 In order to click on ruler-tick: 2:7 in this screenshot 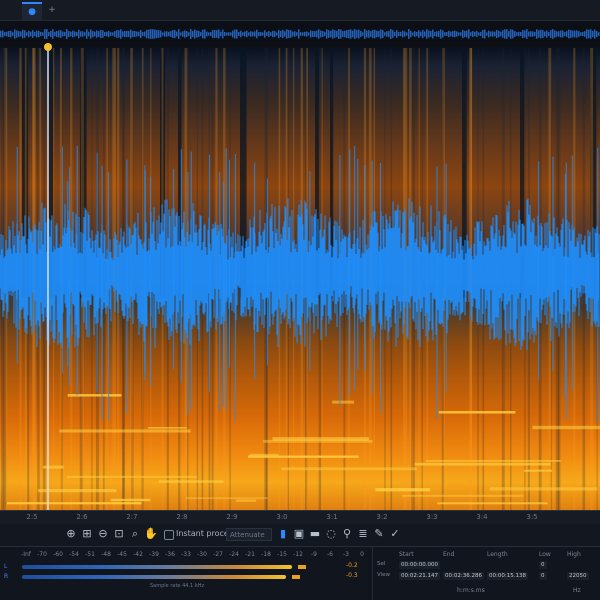, I will do `click(132, 517)`.